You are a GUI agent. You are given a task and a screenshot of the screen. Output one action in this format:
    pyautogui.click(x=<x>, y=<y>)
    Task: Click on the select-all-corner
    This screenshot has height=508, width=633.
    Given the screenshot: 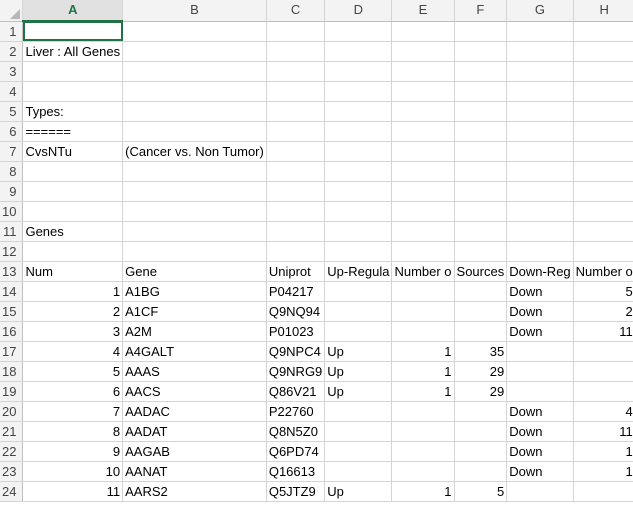 What is the action you would take?
    pyautogui.click(x=12, y=11)
    